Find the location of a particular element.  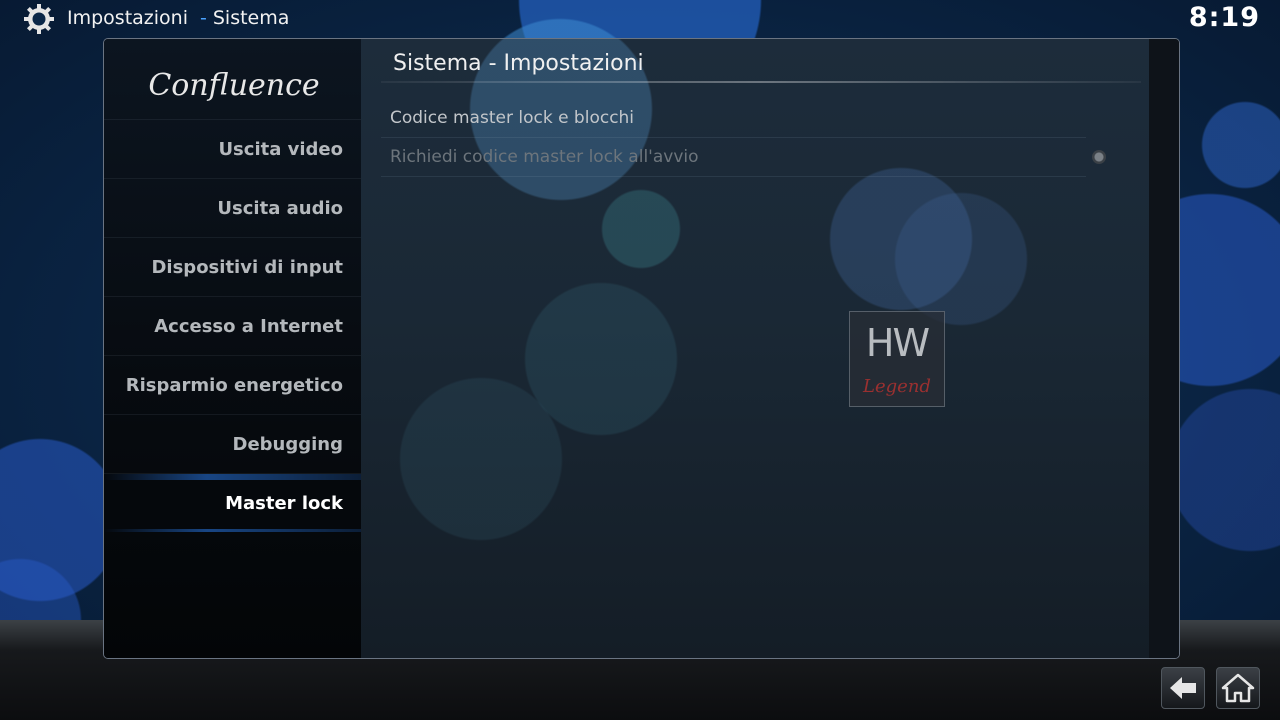

setting-require-master-lock-on-startup: Richiedi codice master lock all'avvio is located at coordinates (743, 157).